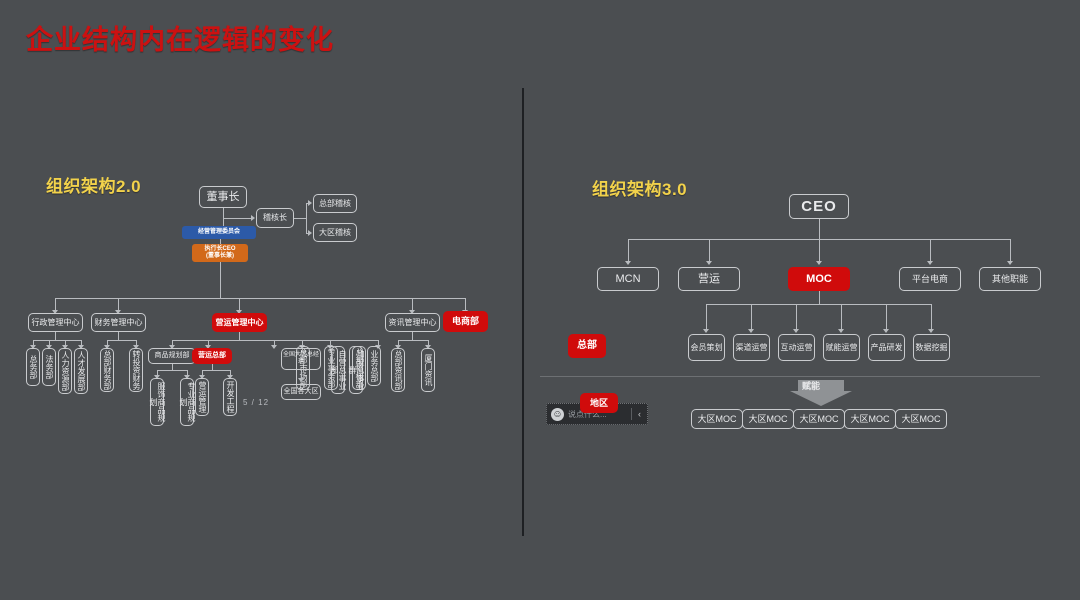  What do you see at coordinates (172, 356) in the screenshot?
I see `node-merchandise-planning: 商品规划部` at bounding box center [172, 356].